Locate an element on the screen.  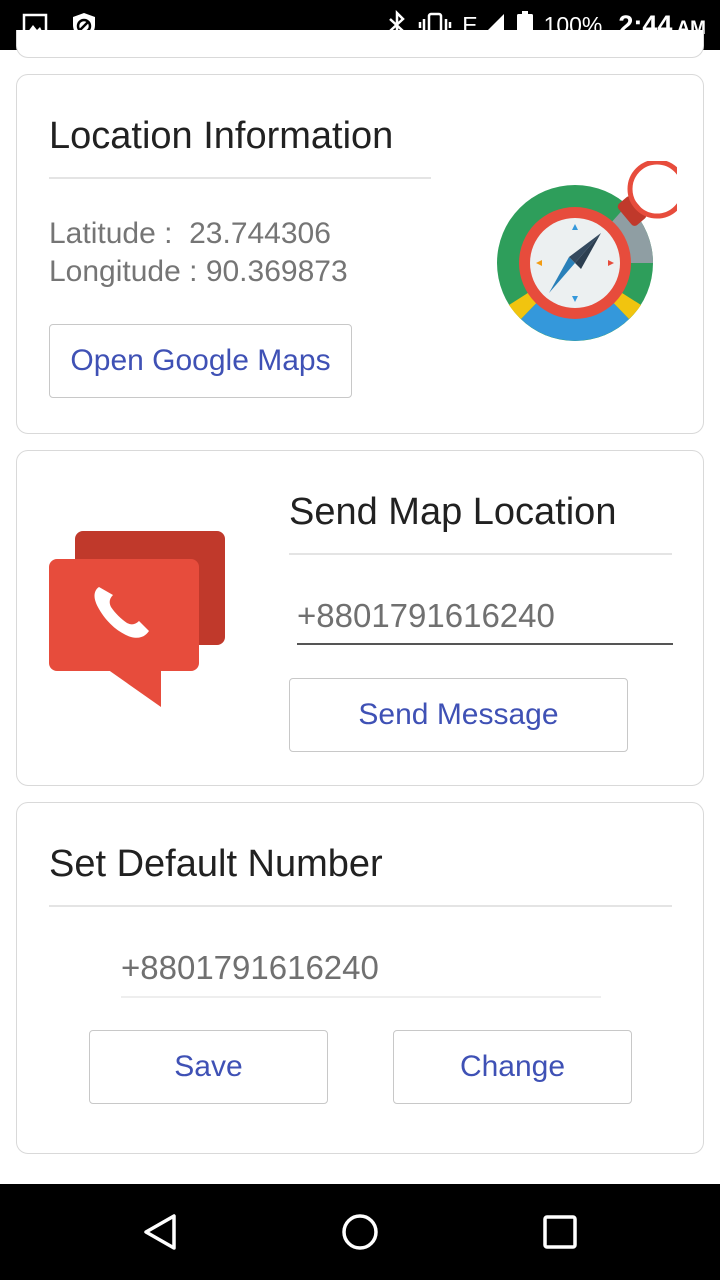
location-divider is located at coordinates (240, 178).